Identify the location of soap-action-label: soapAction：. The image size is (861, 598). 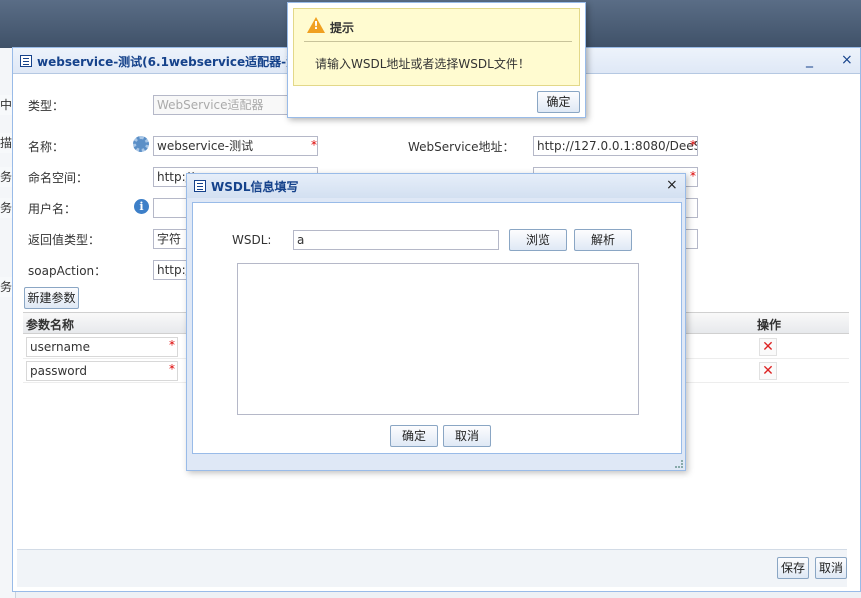
(67, 271).